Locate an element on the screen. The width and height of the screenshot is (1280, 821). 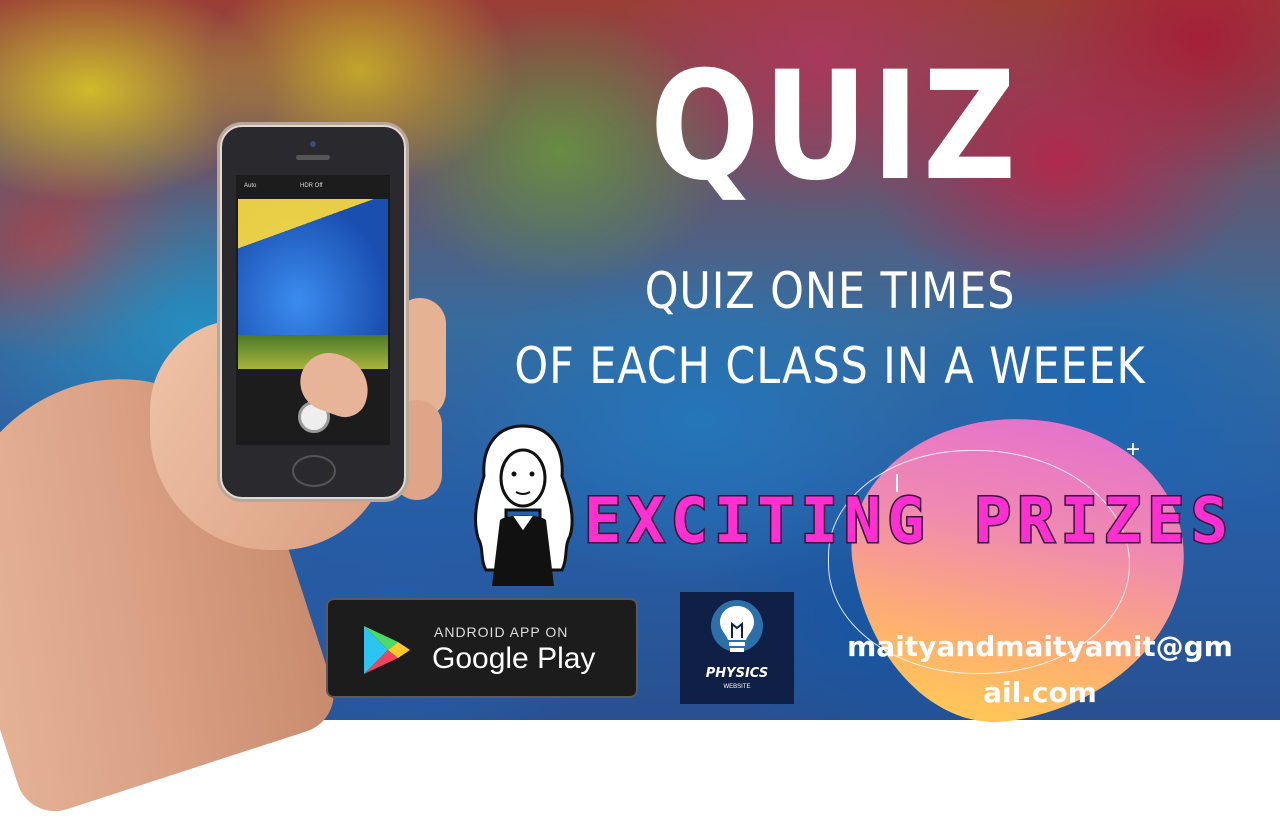
contact-email: maityandmaityamit@gmail.com is located at coordinates (1040, 669).